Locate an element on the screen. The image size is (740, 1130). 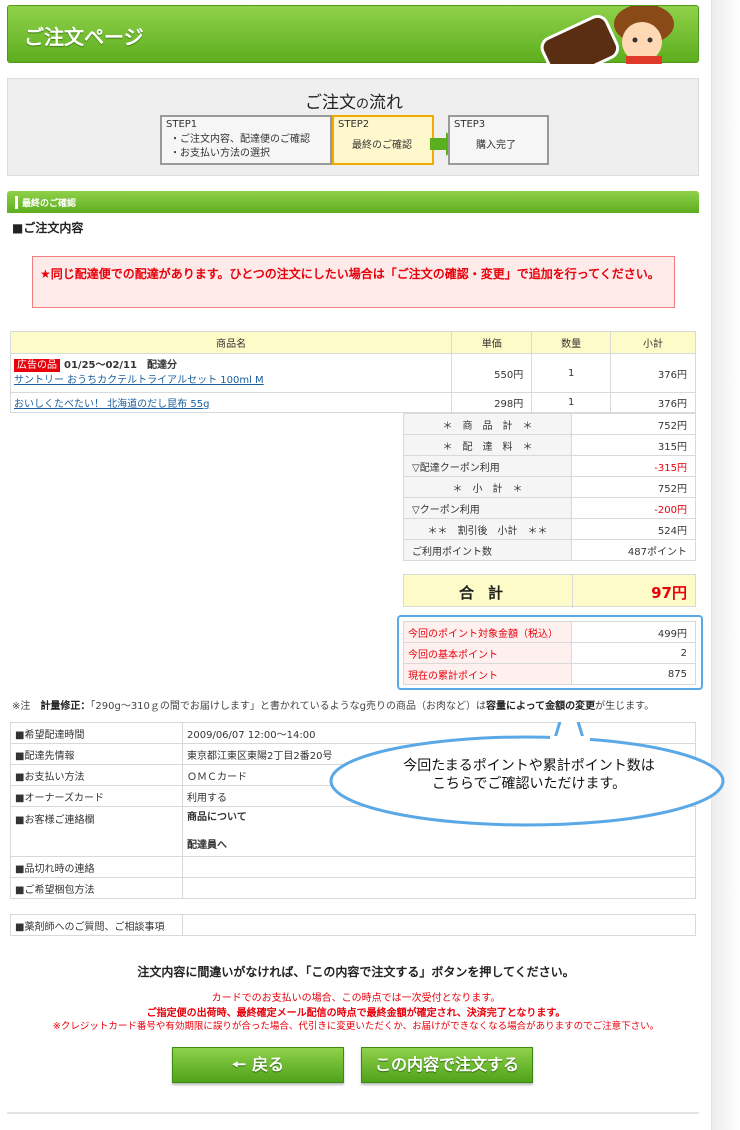
summary-label: ▽クーポン利用 is located at coordinates (487, 508).